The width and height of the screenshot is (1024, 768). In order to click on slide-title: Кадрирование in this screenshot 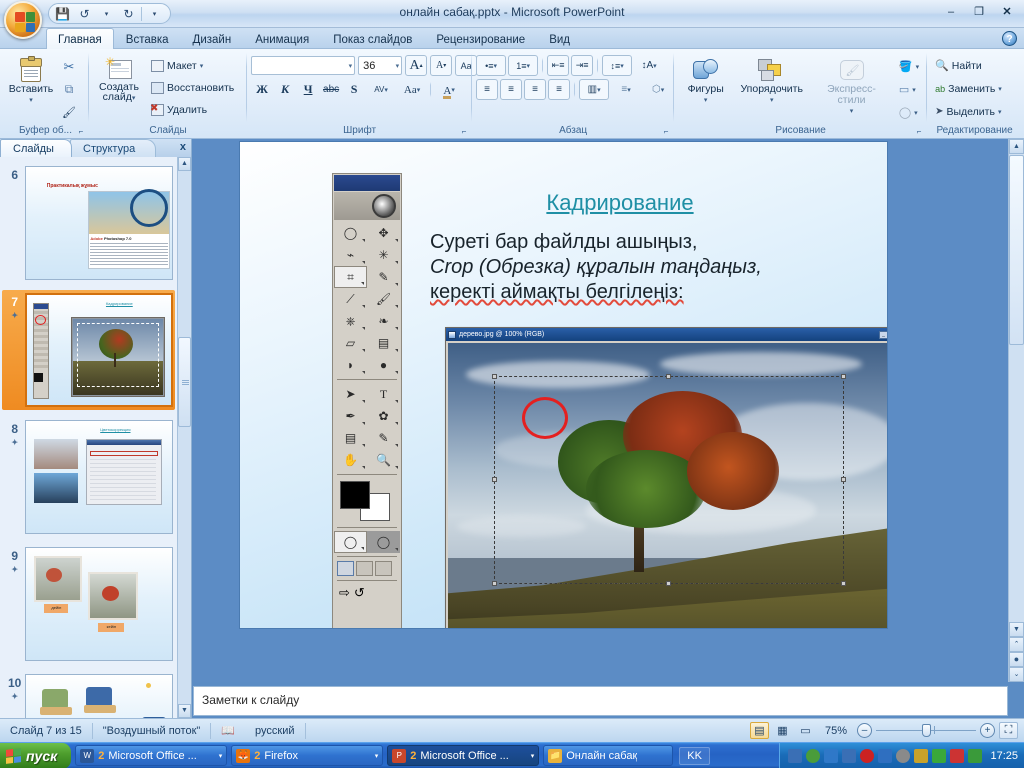, I will do `click(620, 203)`.